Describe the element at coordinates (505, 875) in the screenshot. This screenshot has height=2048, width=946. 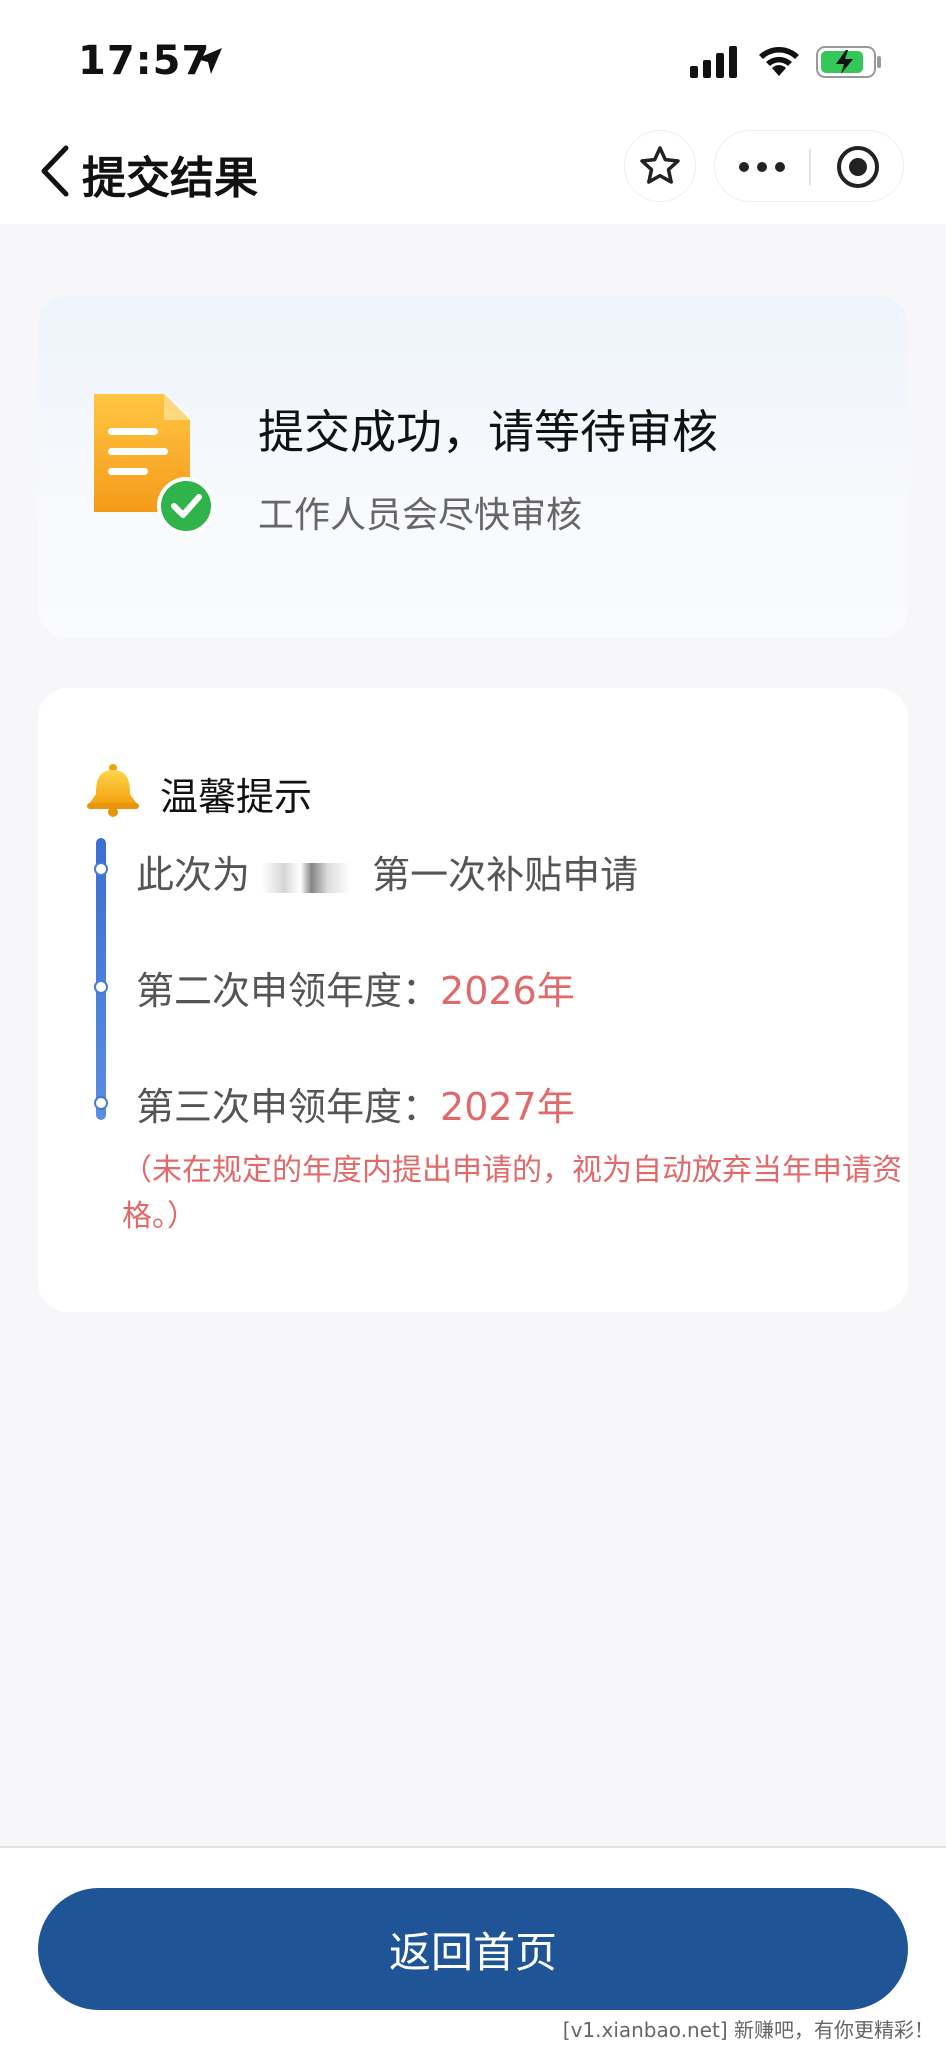
I see `tip-first-suffix: 第一次补贴申请` at that location.